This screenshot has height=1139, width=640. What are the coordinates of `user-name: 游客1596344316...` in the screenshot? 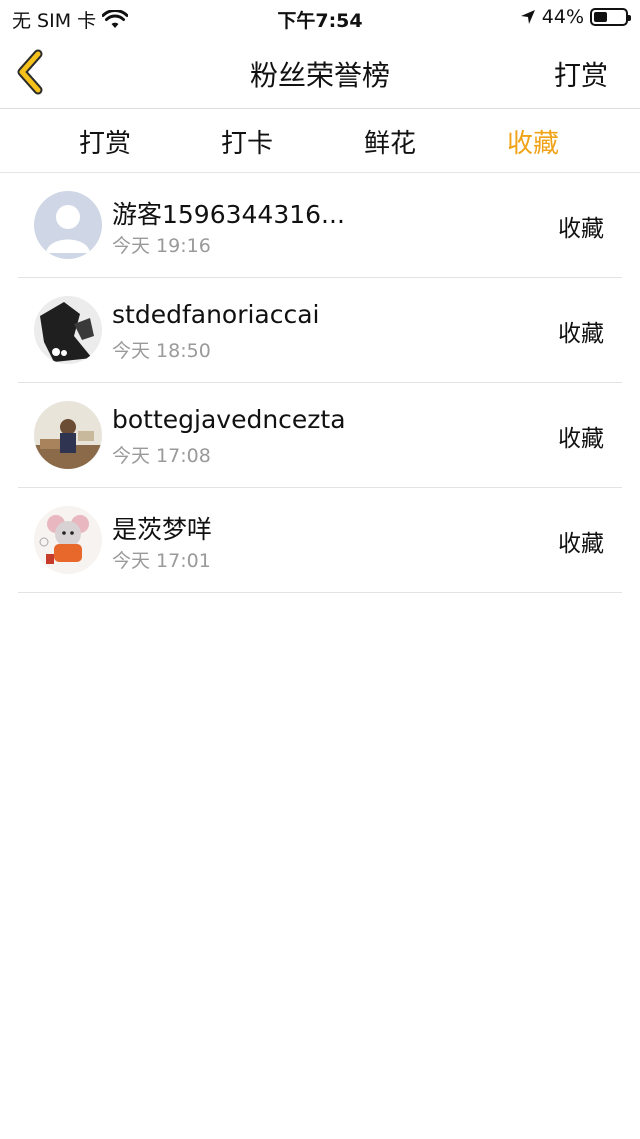 It's located at (228, 214).